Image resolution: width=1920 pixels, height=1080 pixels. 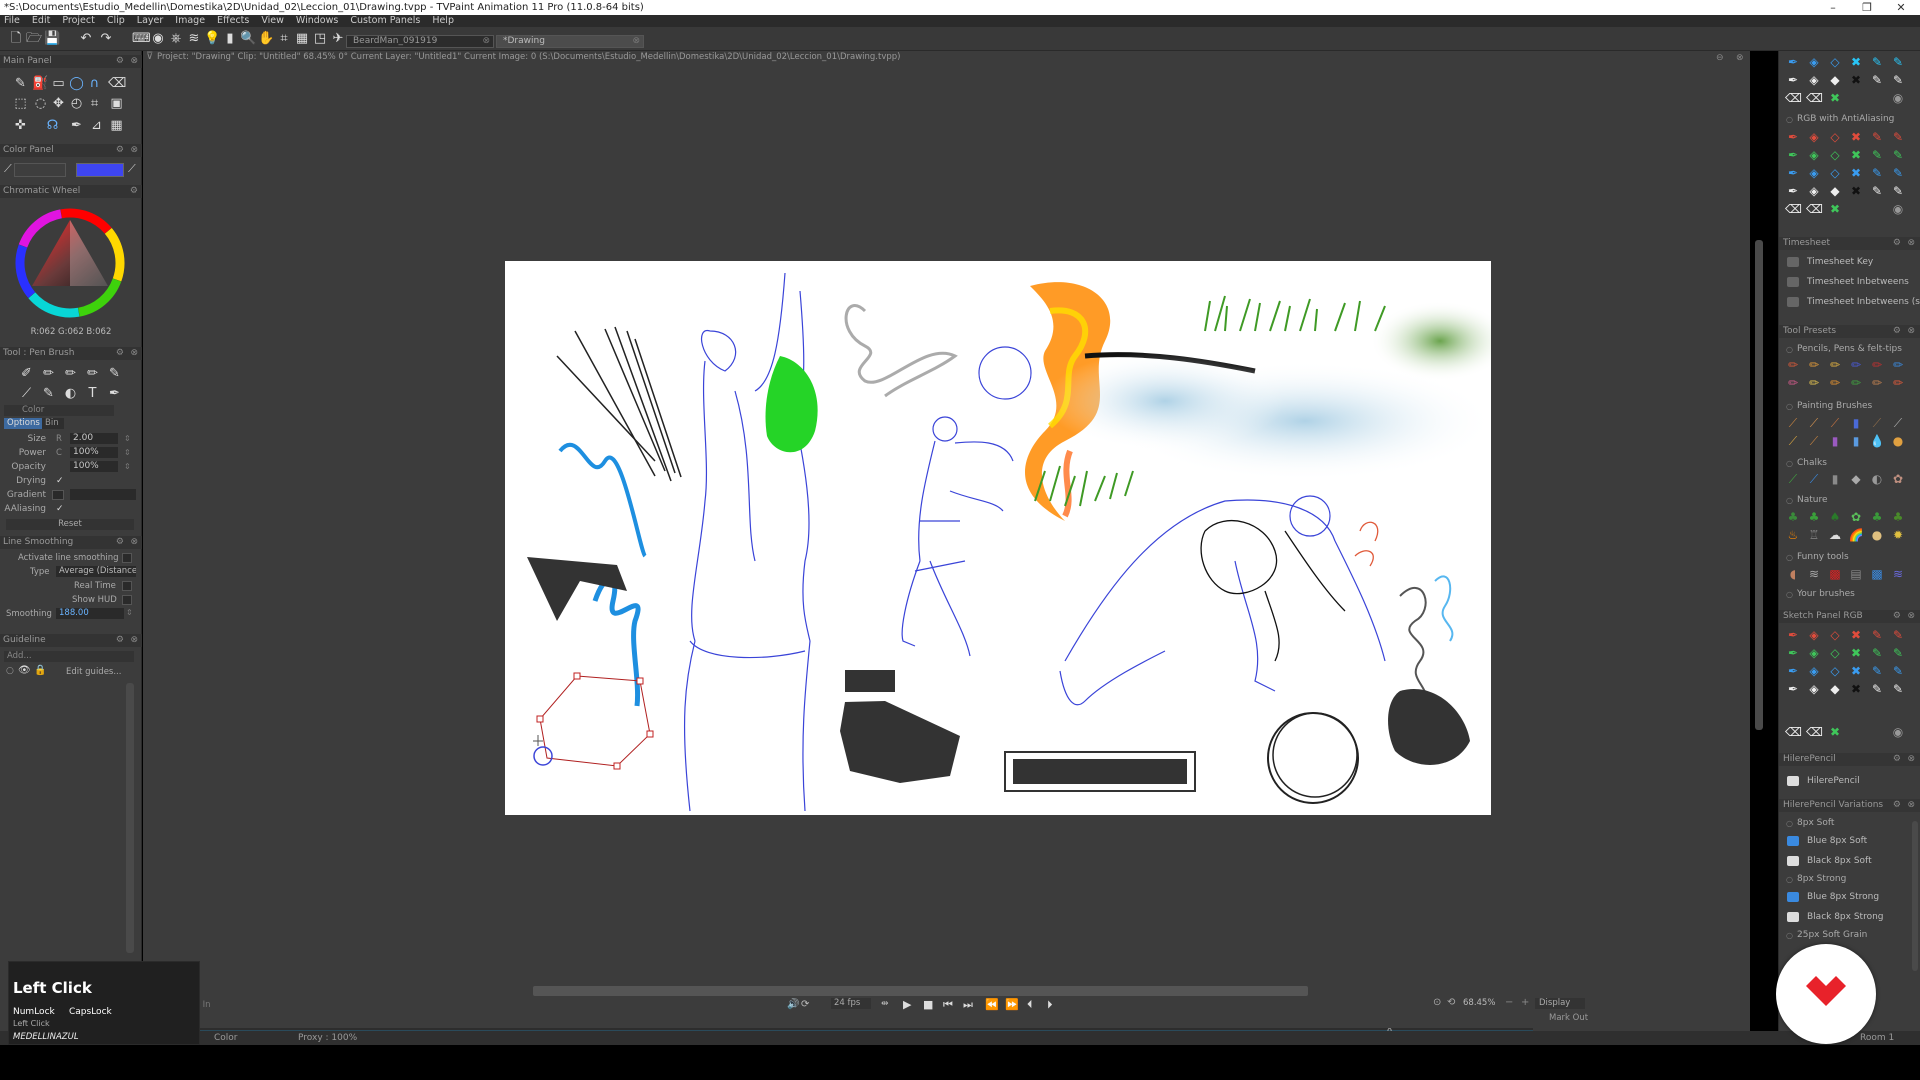 I want to click on lock-icon: 🔒, so click(x=40, y=670).